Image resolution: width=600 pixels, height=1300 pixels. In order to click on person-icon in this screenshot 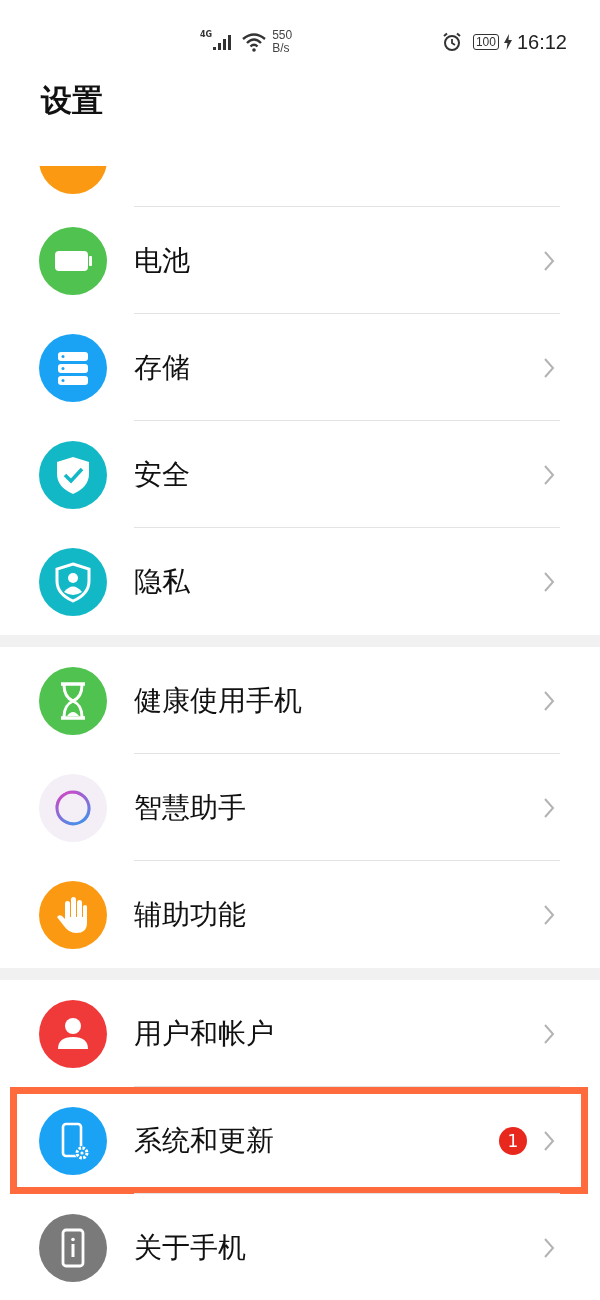, I will do `click(73, 1033)`.